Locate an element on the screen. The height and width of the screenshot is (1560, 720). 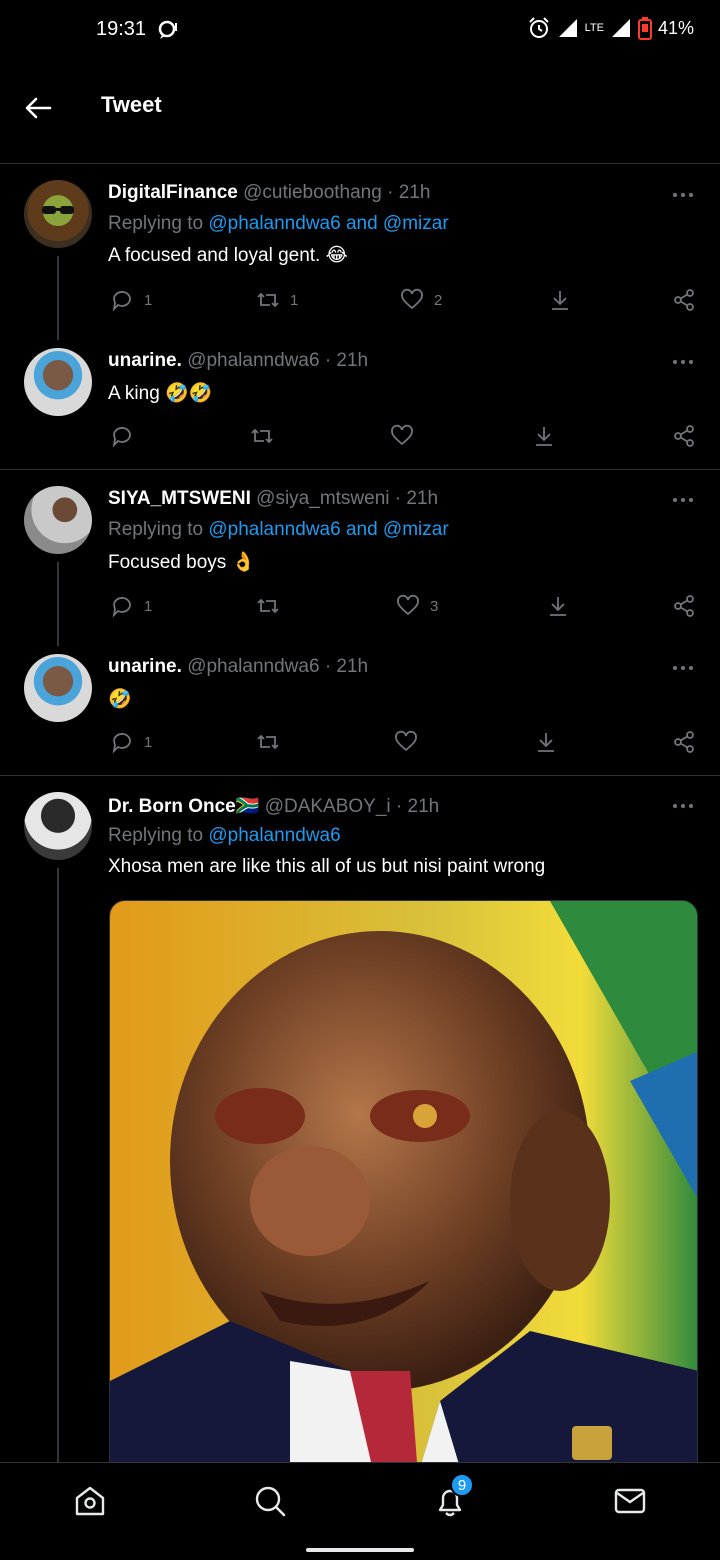
tweet-reply-4: unarine. @phalanndwa6 · 21h 🤣 1 is located at coordinates (360, 711).